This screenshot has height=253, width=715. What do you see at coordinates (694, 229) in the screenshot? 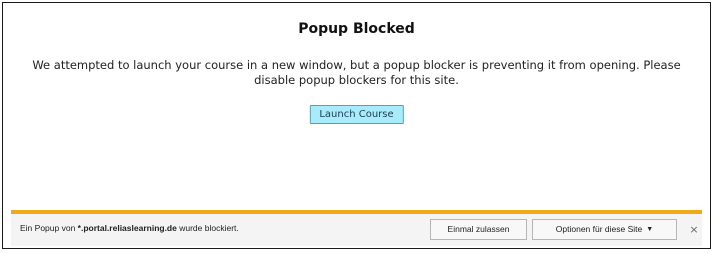
I see `close-icon: ×` at bounding box center [694, 229].